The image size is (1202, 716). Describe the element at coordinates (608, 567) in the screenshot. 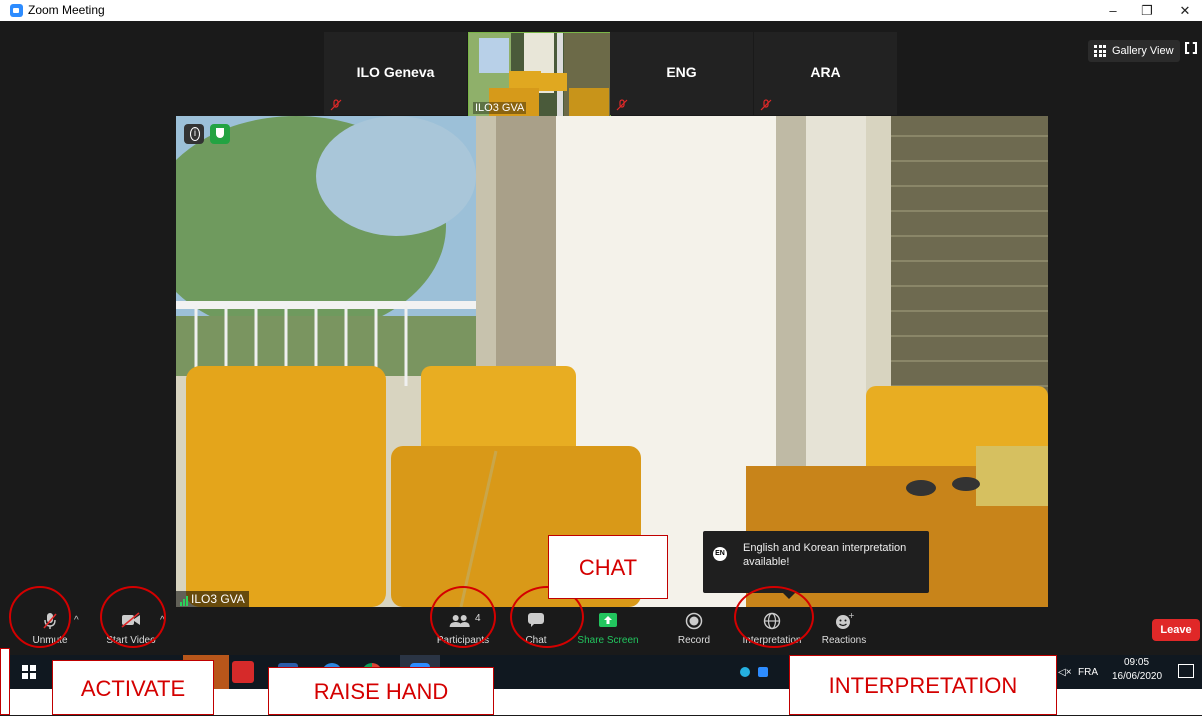

I see `callout-chat: CHAT` at that location.